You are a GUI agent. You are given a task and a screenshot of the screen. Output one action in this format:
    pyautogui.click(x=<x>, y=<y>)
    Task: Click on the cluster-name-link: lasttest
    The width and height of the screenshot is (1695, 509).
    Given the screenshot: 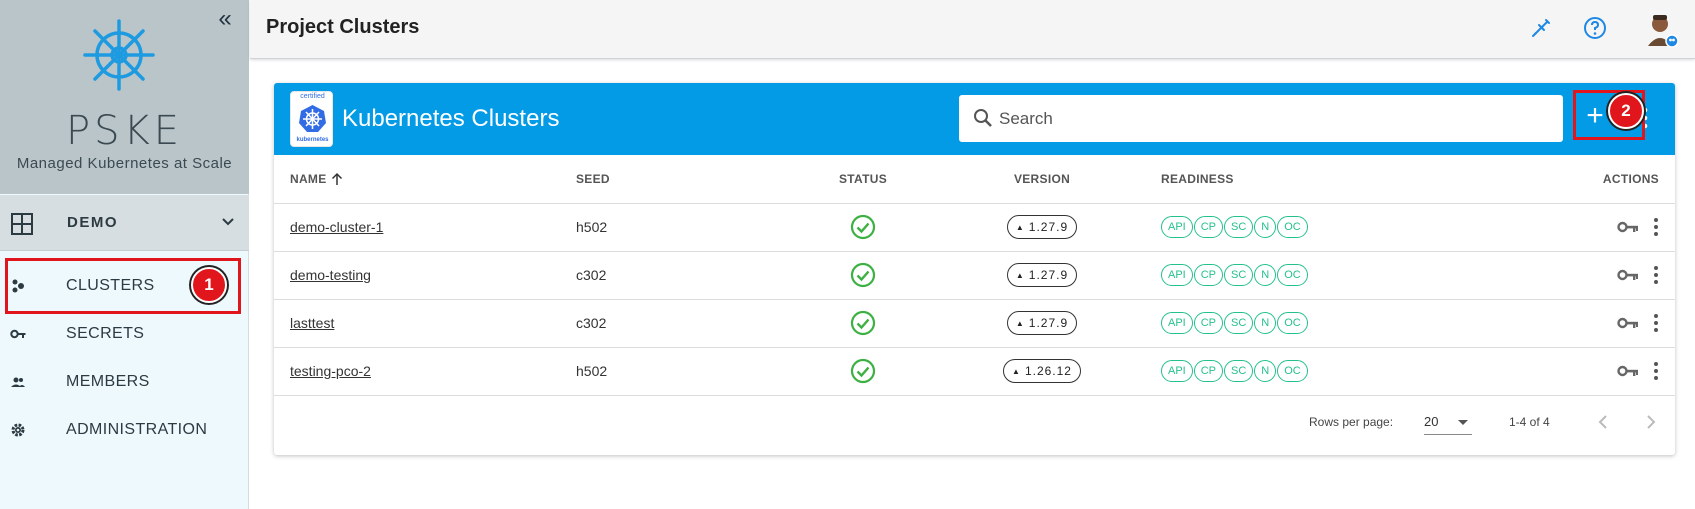 What is the action you would take?
    pyautogui.click(x=312, y=323)
    